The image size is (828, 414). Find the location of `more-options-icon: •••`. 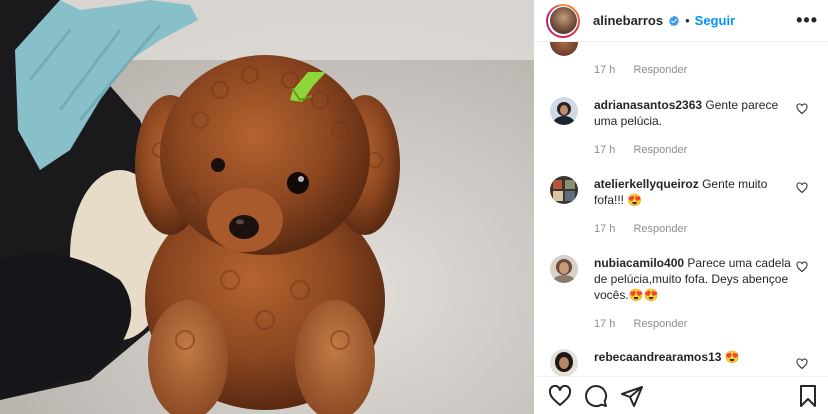

more-options-icon: ••• is located at coordinates (807, 20).